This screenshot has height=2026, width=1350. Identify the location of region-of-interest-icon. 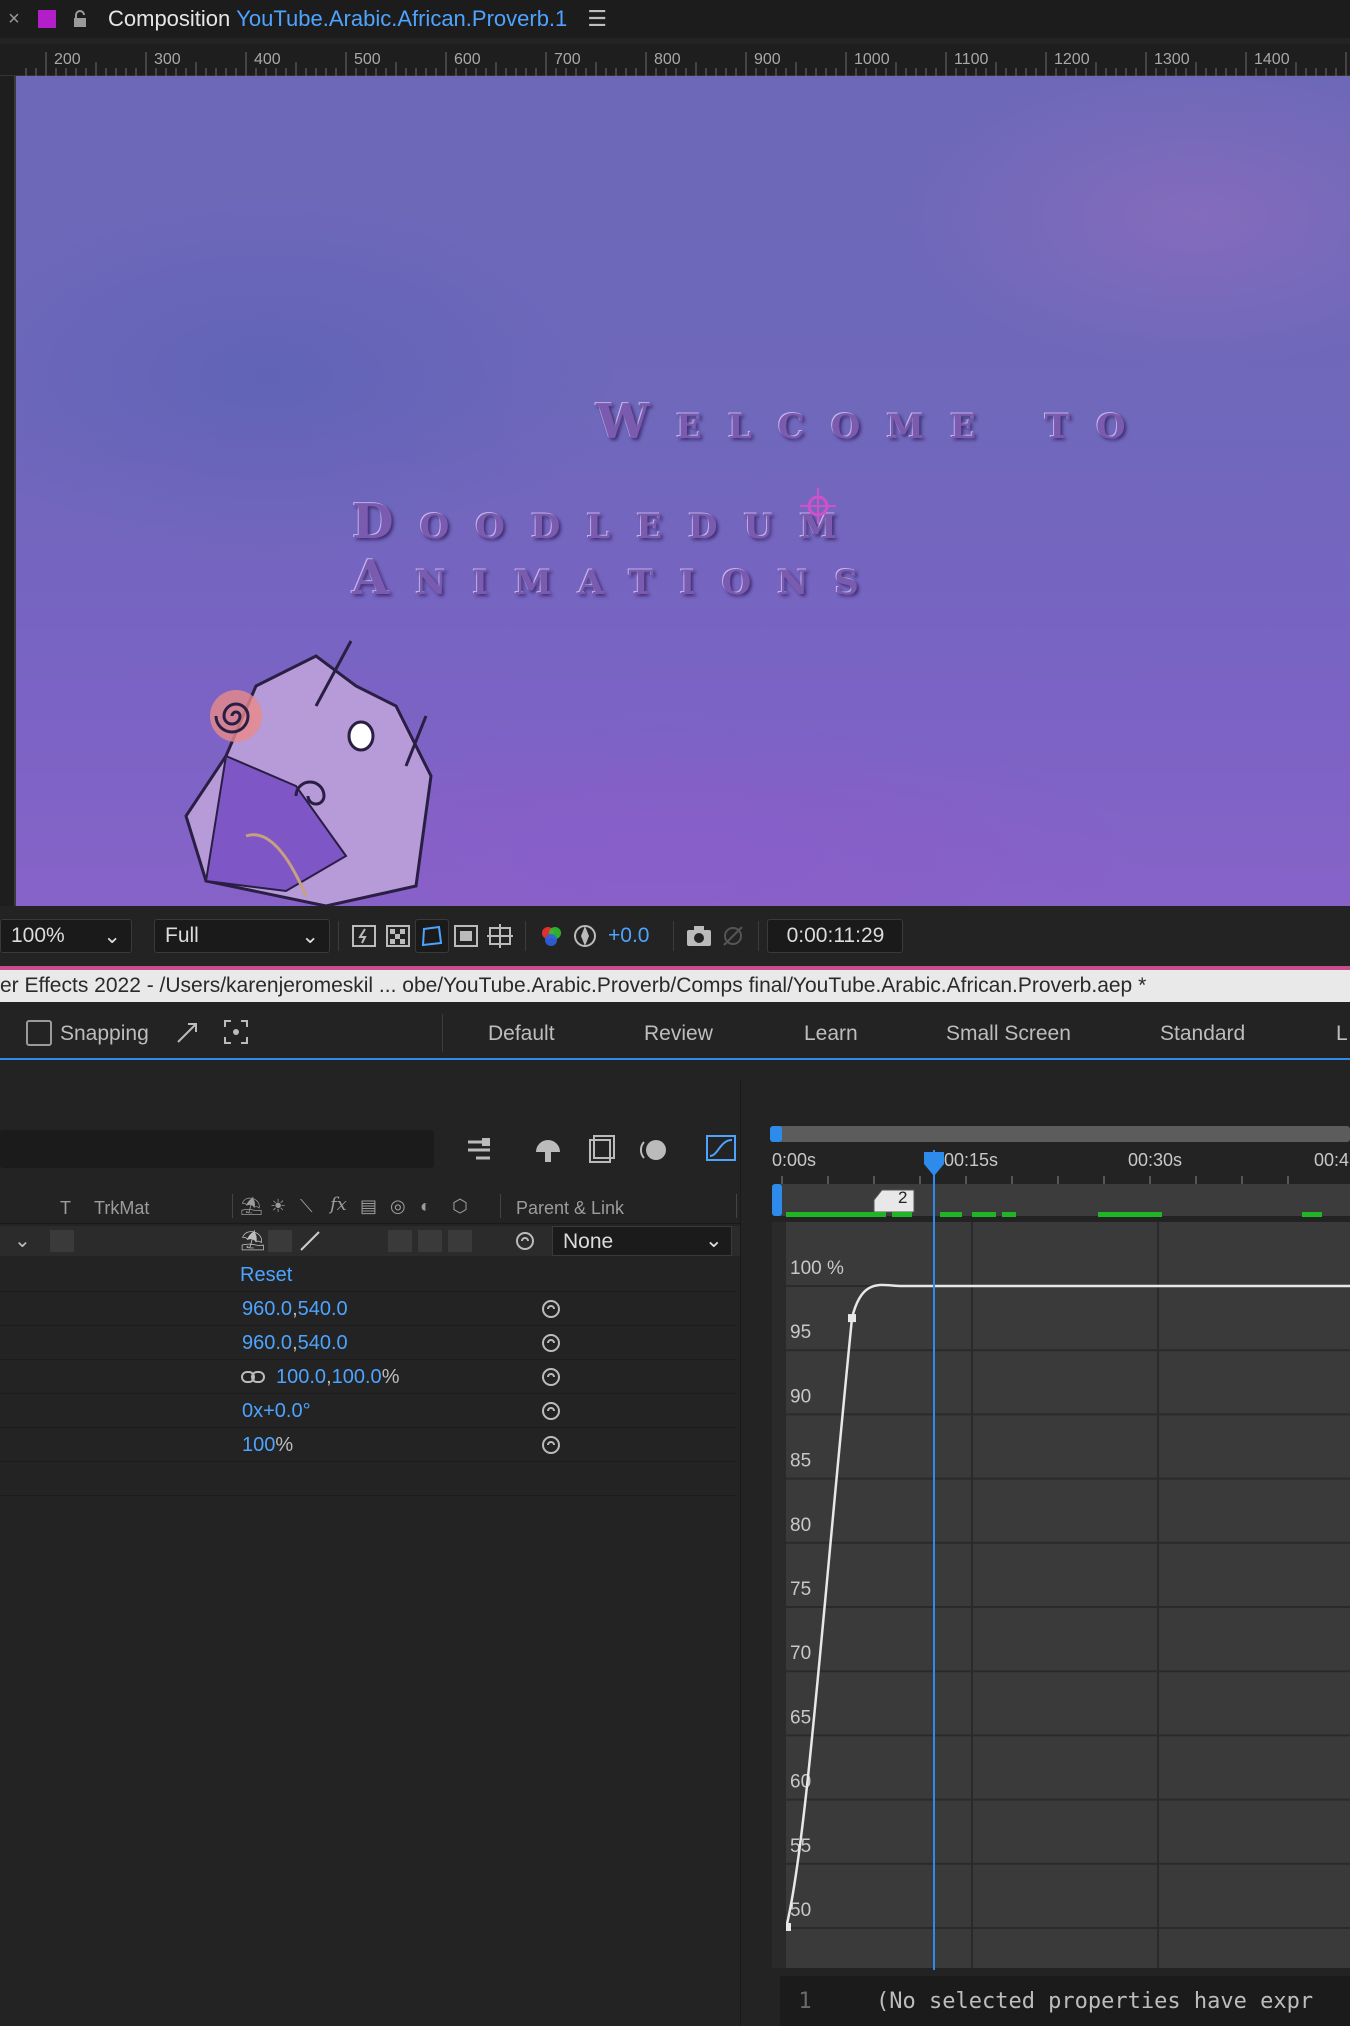
(466, 936).